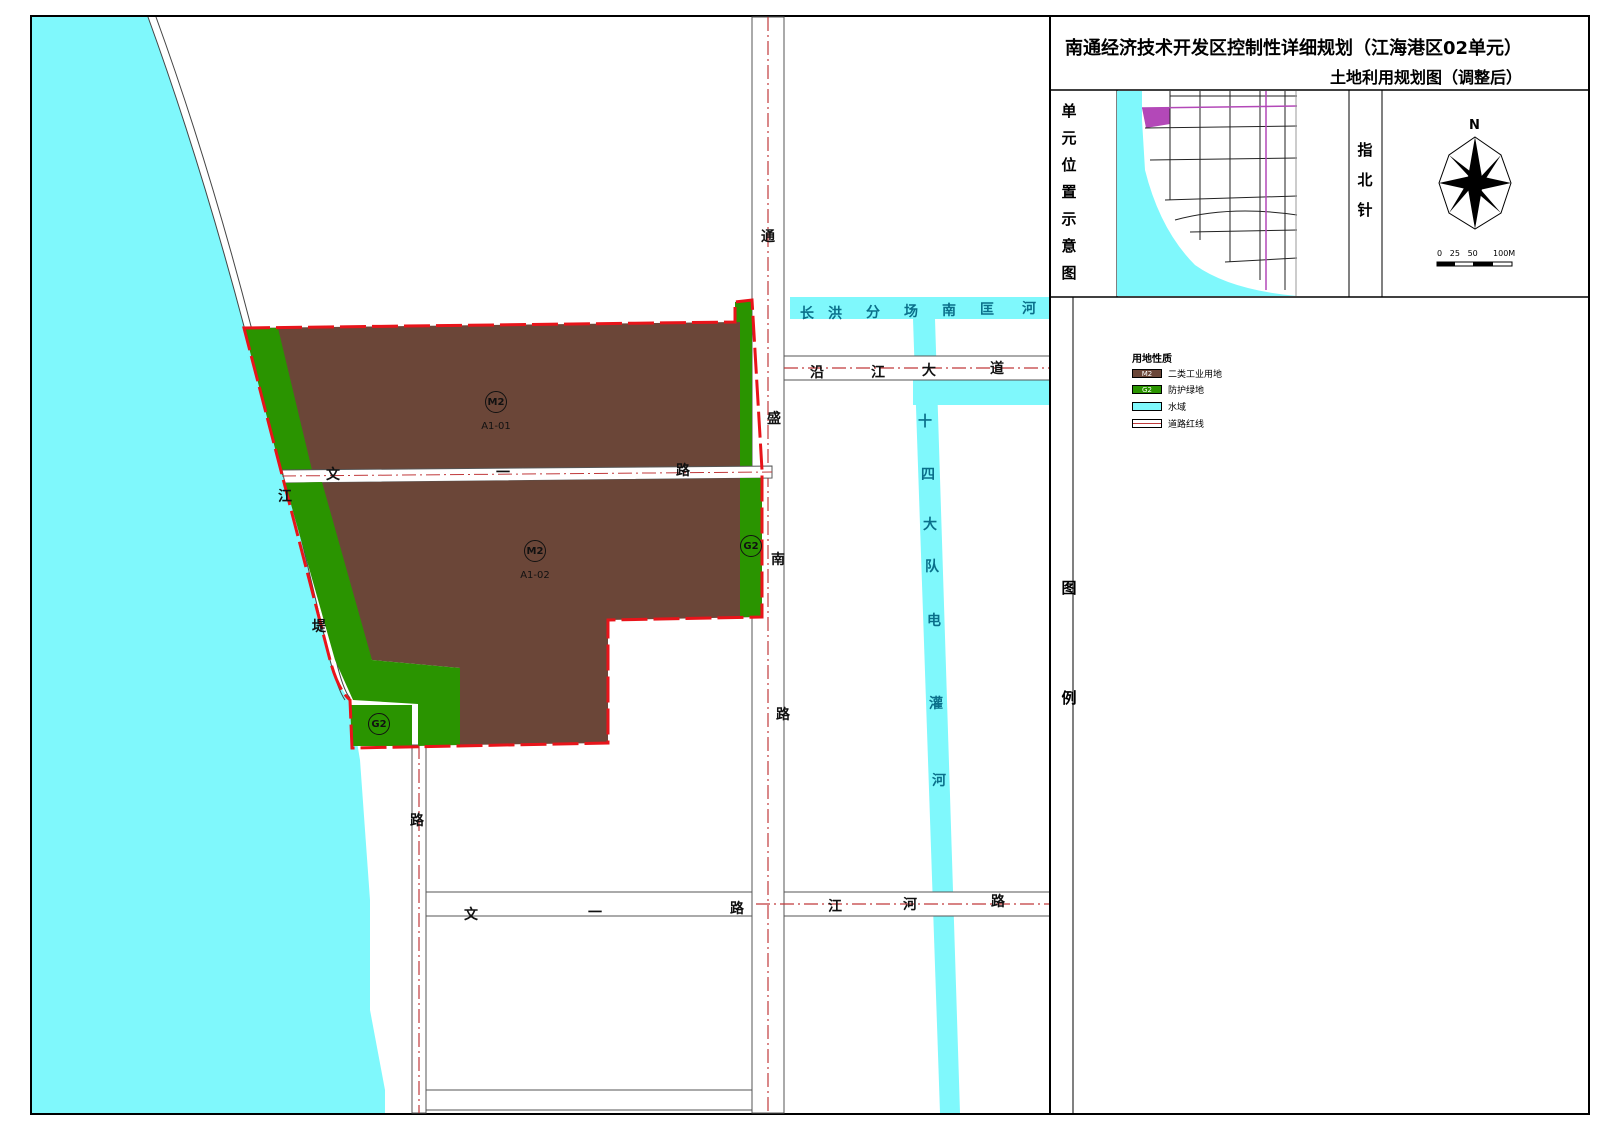  I want to click on canal-label-shisi-7: 河, so click(939, 781).